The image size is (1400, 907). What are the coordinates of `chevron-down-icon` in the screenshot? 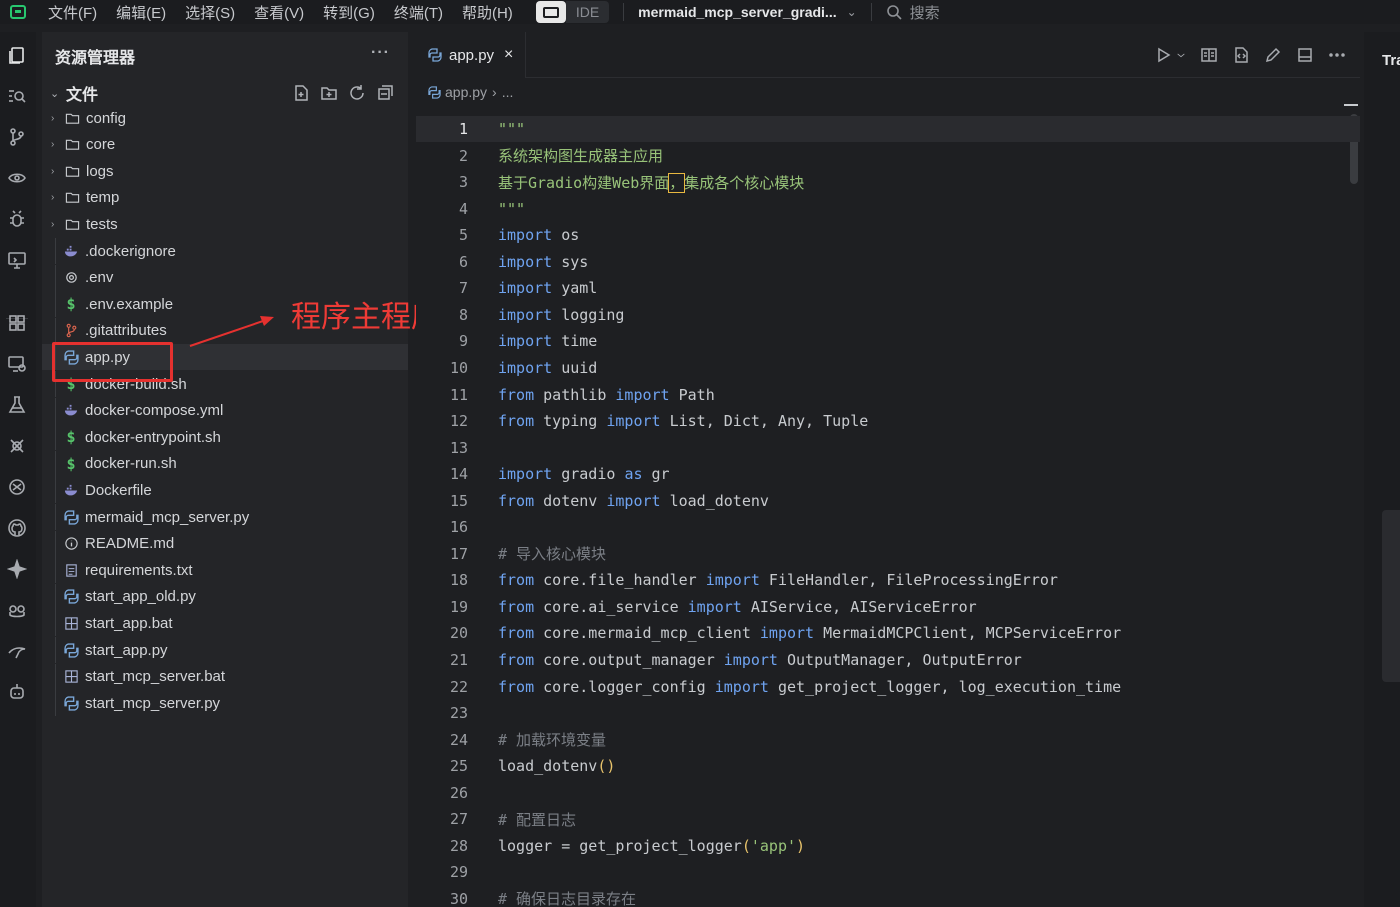 It's located at (1181, 55).